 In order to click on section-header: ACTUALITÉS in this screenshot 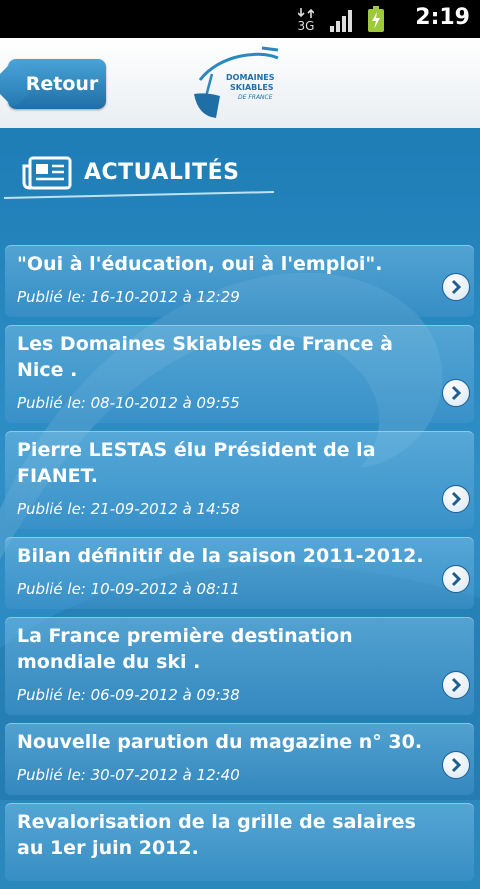, I will do `click(150, 176)`.